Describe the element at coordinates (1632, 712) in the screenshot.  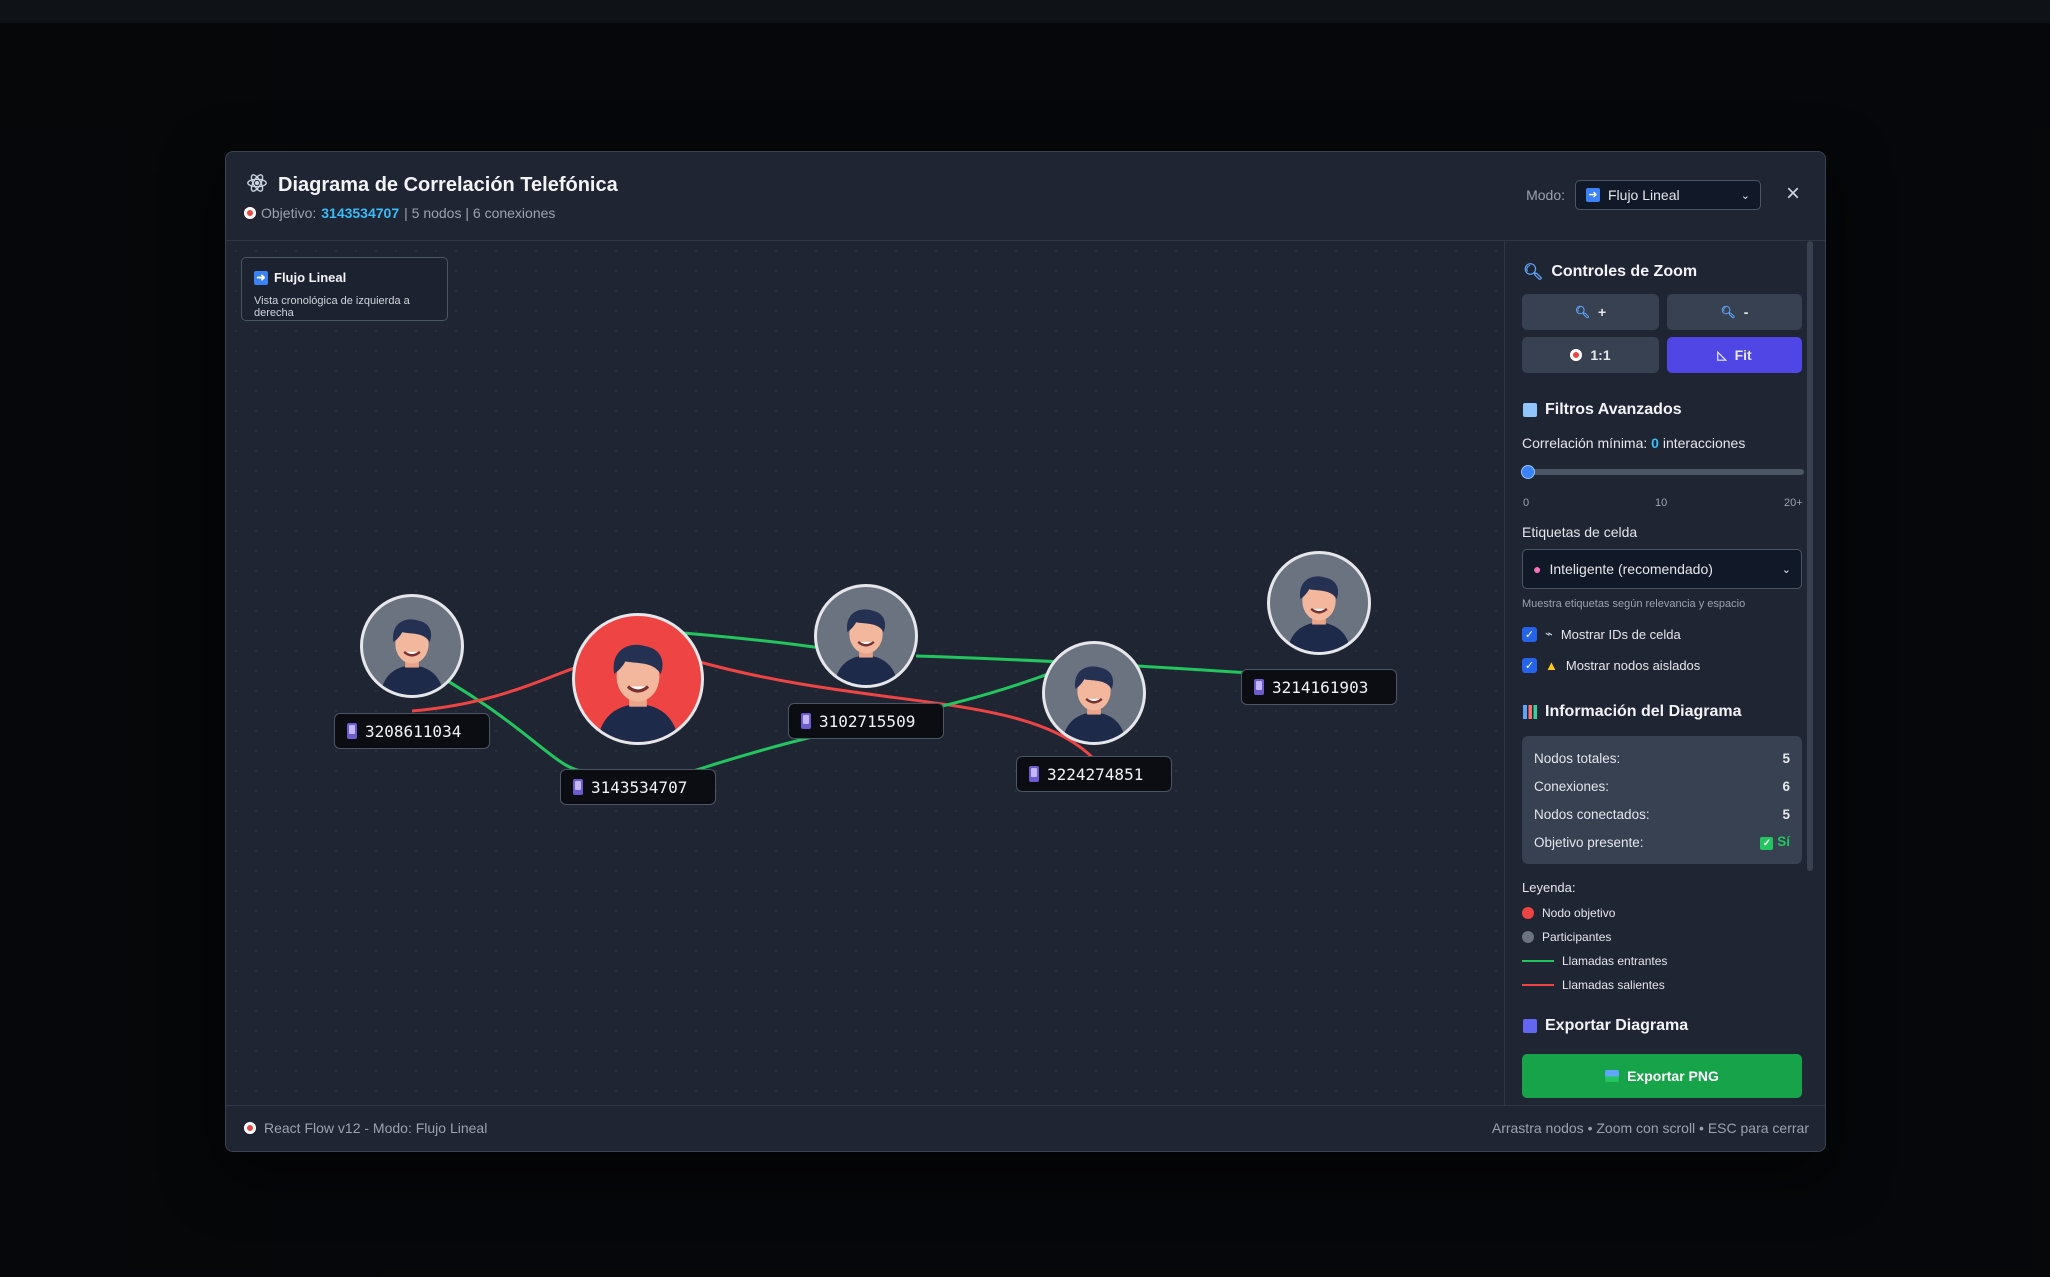
I see `info-section-title: Información del Diagrama` at that location.